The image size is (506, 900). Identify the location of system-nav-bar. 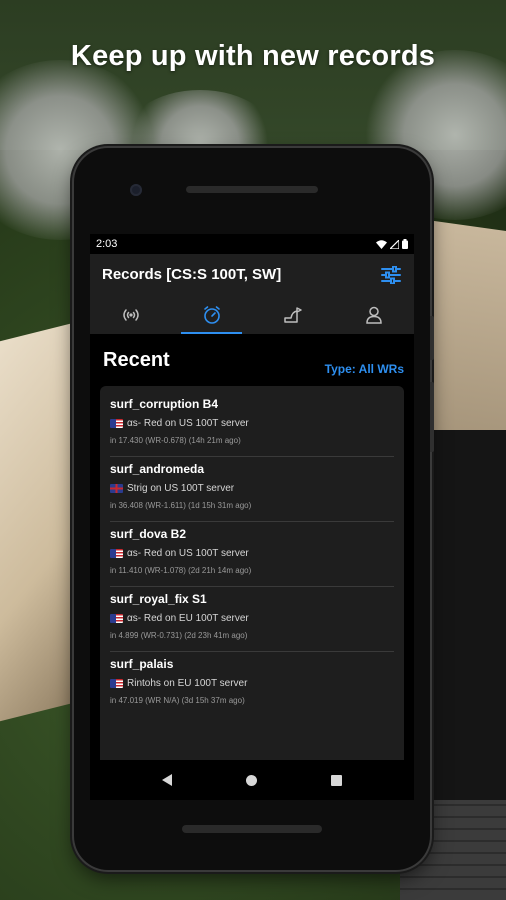
(252, 780).